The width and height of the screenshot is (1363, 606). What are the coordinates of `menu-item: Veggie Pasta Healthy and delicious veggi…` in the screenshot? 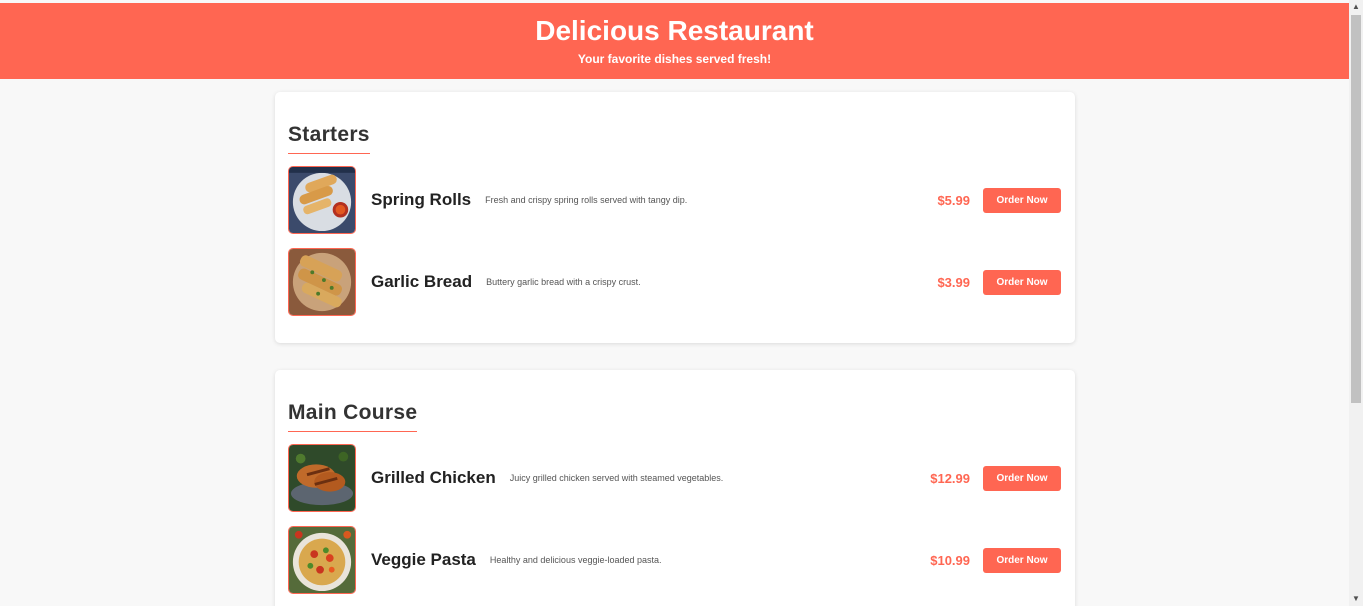 It's located at (674, 560).